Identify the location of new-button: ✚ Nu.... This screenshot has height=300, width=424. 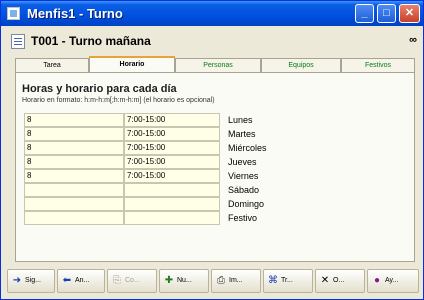
(184, 281).